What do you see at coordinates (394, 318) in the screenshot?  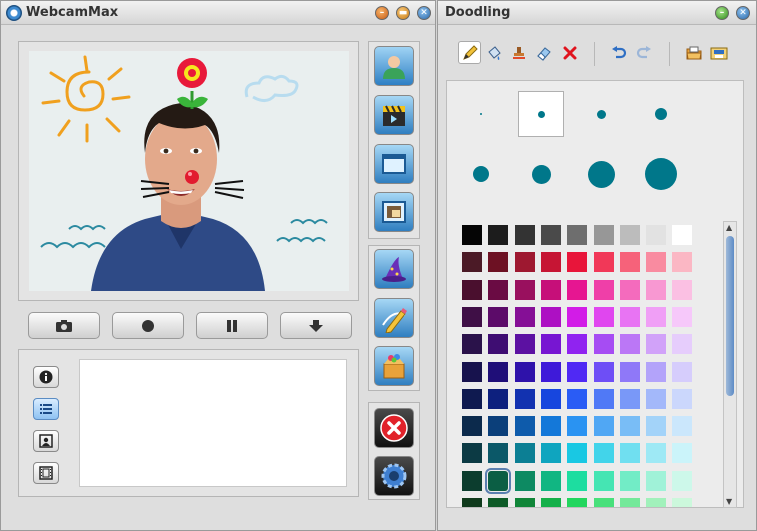 I see `doodle-button` at bounding box center [394, 318].